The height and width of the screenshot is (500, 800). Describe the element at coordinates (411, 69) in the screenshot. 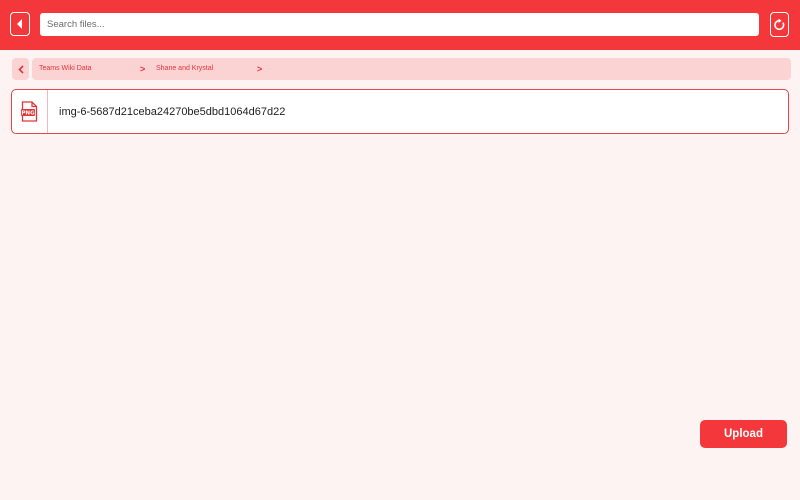

I see `breadcrumb: Teams Wiki Data > Shane and Krystal >` at that location.